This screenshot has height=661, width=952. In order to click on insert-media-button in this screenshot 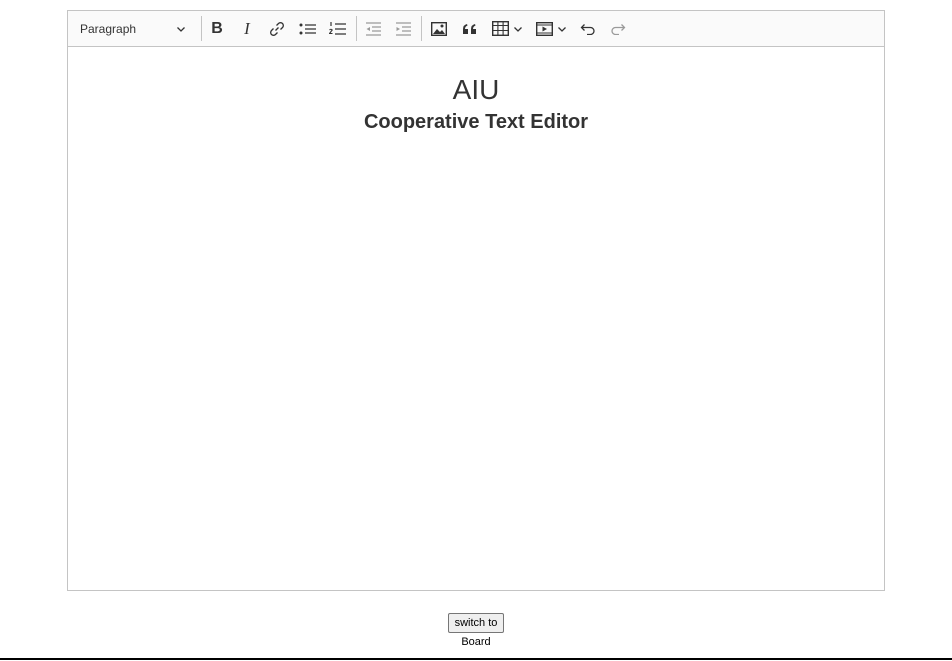, I will do `click(551, 28)`.